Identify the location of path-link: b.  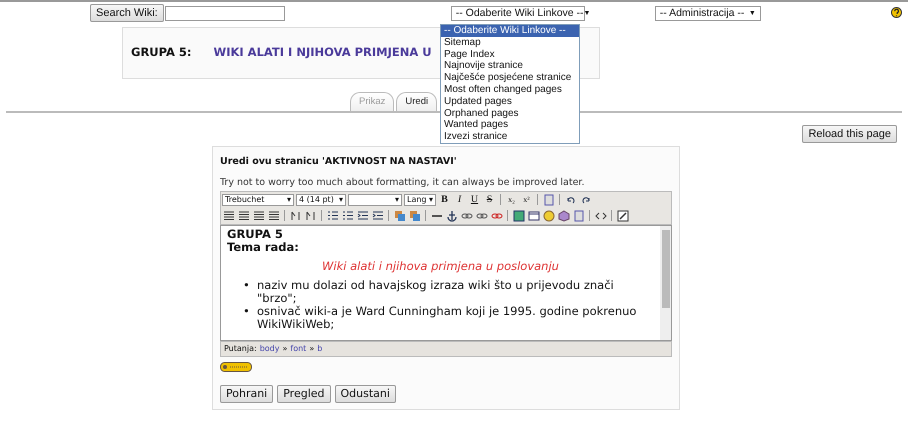
(319, 348).